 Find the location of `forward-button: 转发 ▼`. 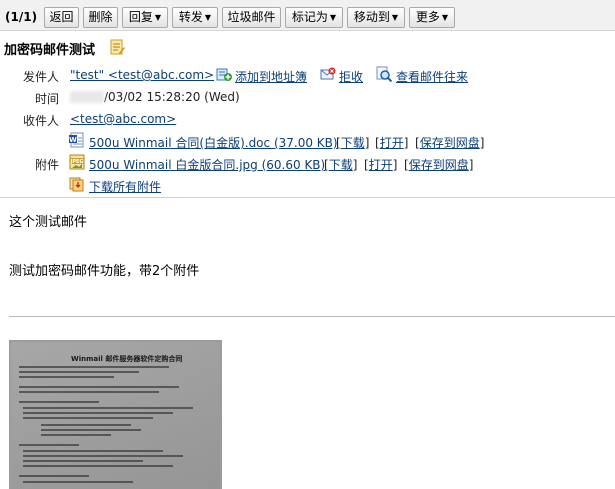

forward-button: 转发 ▼ is located at coordinates (195, 17).